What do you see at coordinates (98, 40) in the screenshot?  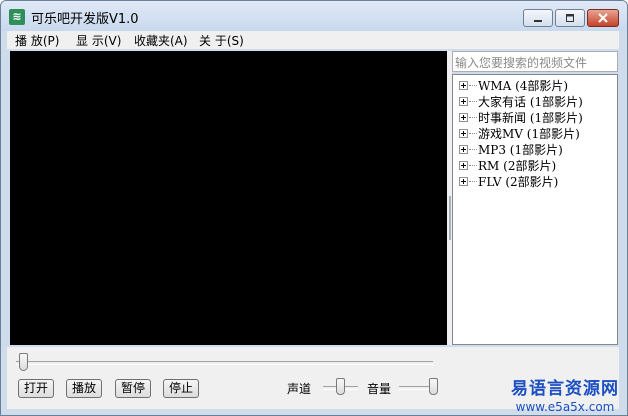 I see `menu-view: 显 示(V)` at bounding box center [98, 40].